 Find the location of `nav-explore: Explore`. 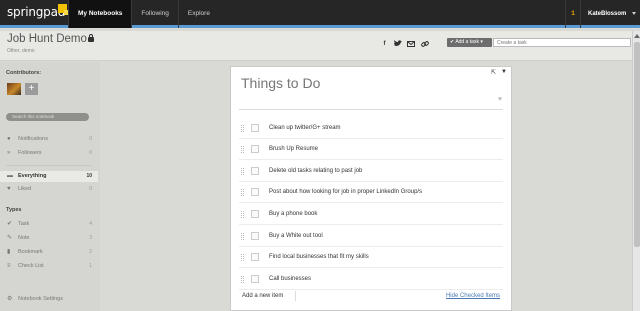

nav-explore: Explore is located at coordinates (198, 14).